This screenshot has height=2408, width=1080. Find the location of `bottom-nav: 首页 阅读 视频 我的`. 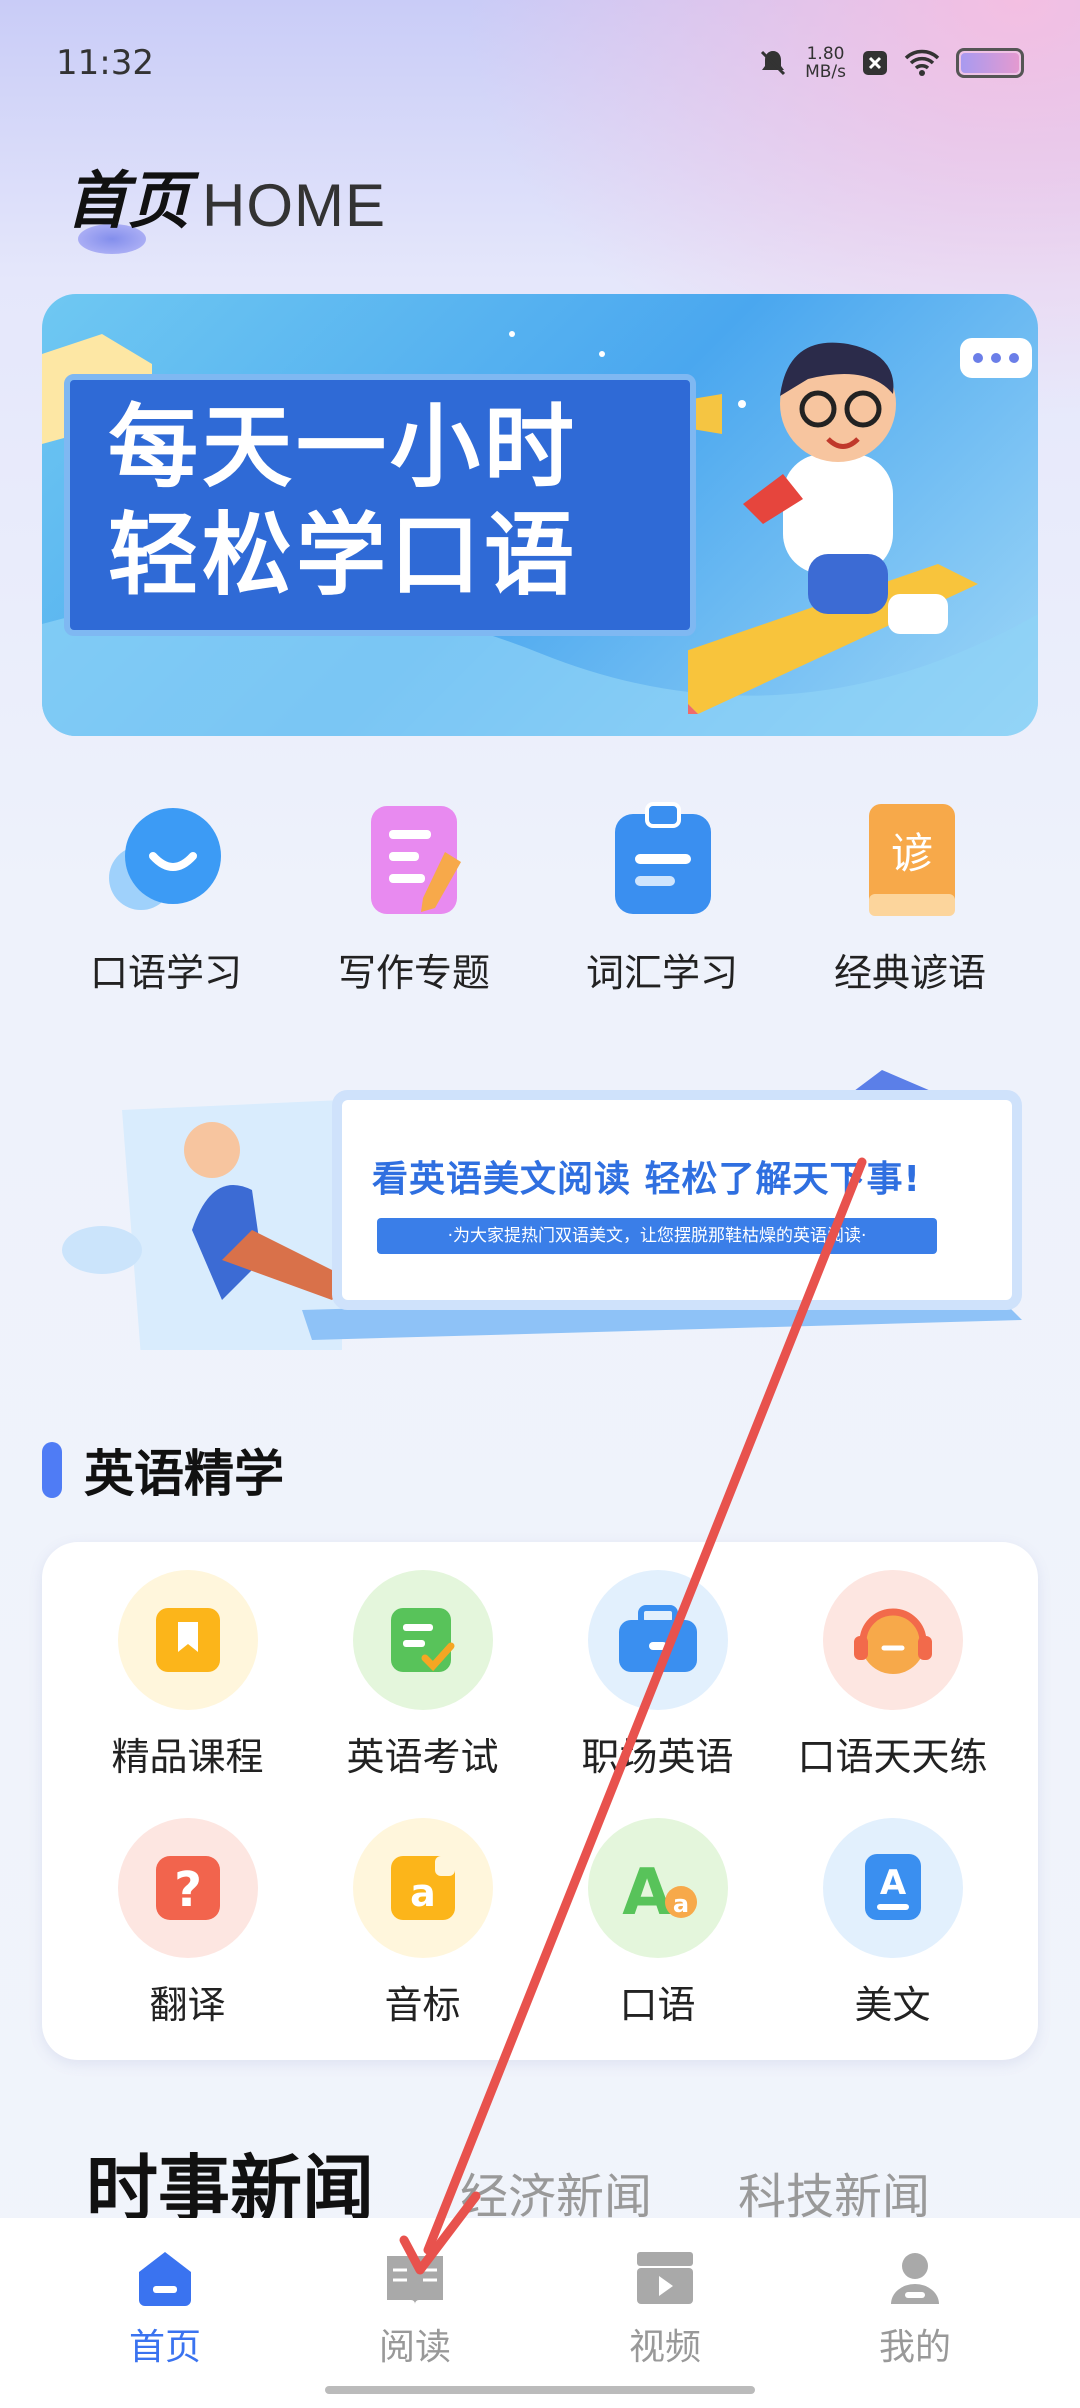

bottom-nav: 首页 阅读 视频 我的 is located at coordinates (540, 2313).